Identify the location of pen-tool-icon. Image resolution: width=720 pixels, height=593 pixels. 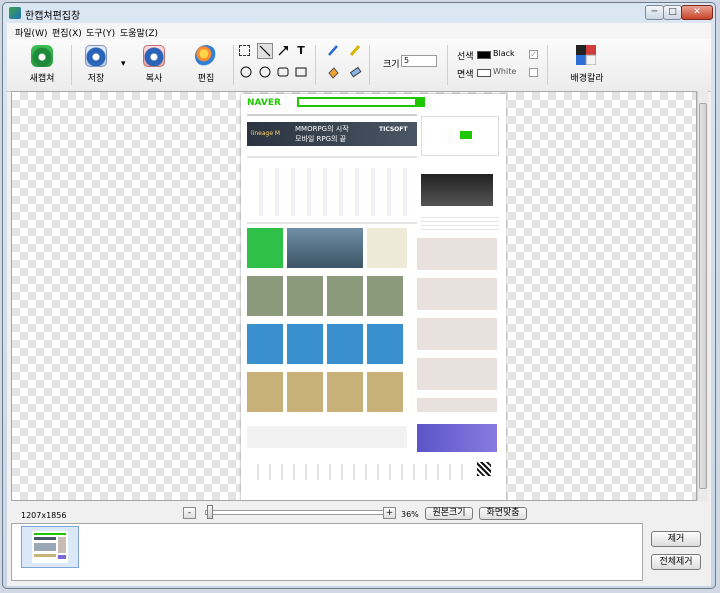
(333, 51).